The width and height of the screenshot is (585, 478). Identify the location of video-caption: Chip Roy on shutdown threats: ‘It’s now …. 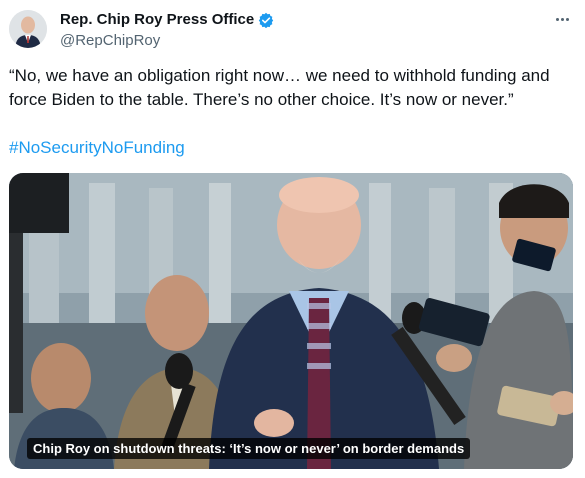
(249, 448).